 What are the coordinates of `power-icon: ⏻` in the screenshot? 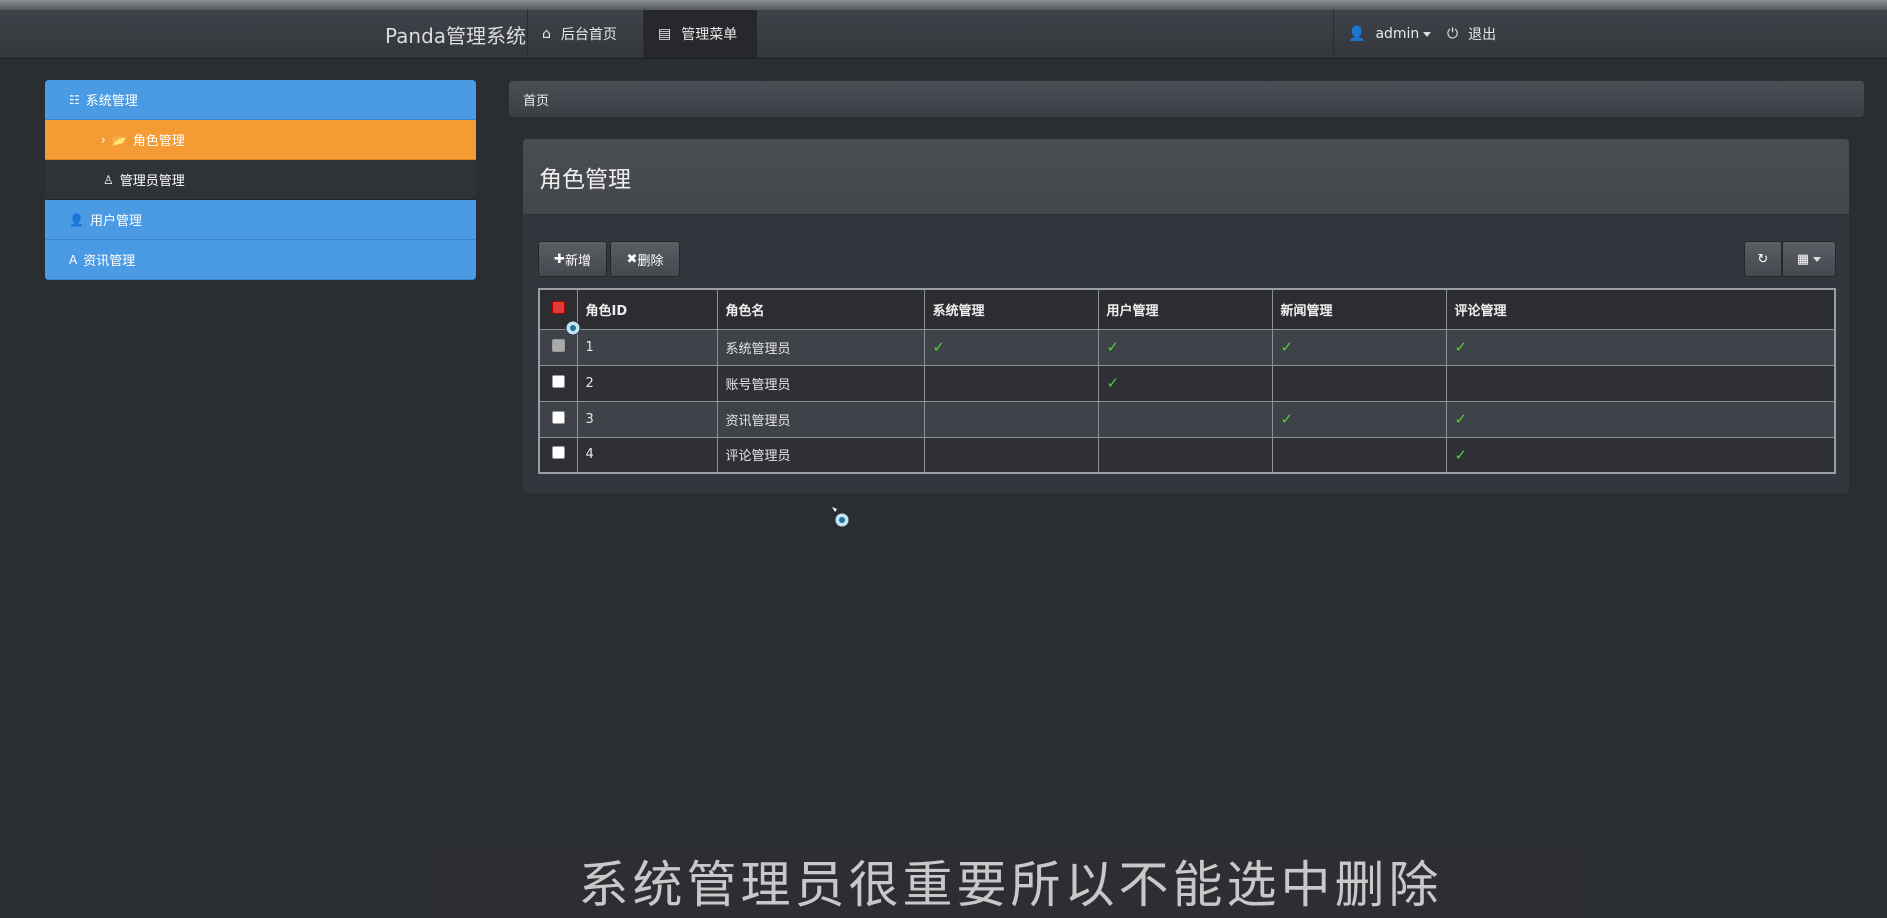 It's located at (1453, 34).